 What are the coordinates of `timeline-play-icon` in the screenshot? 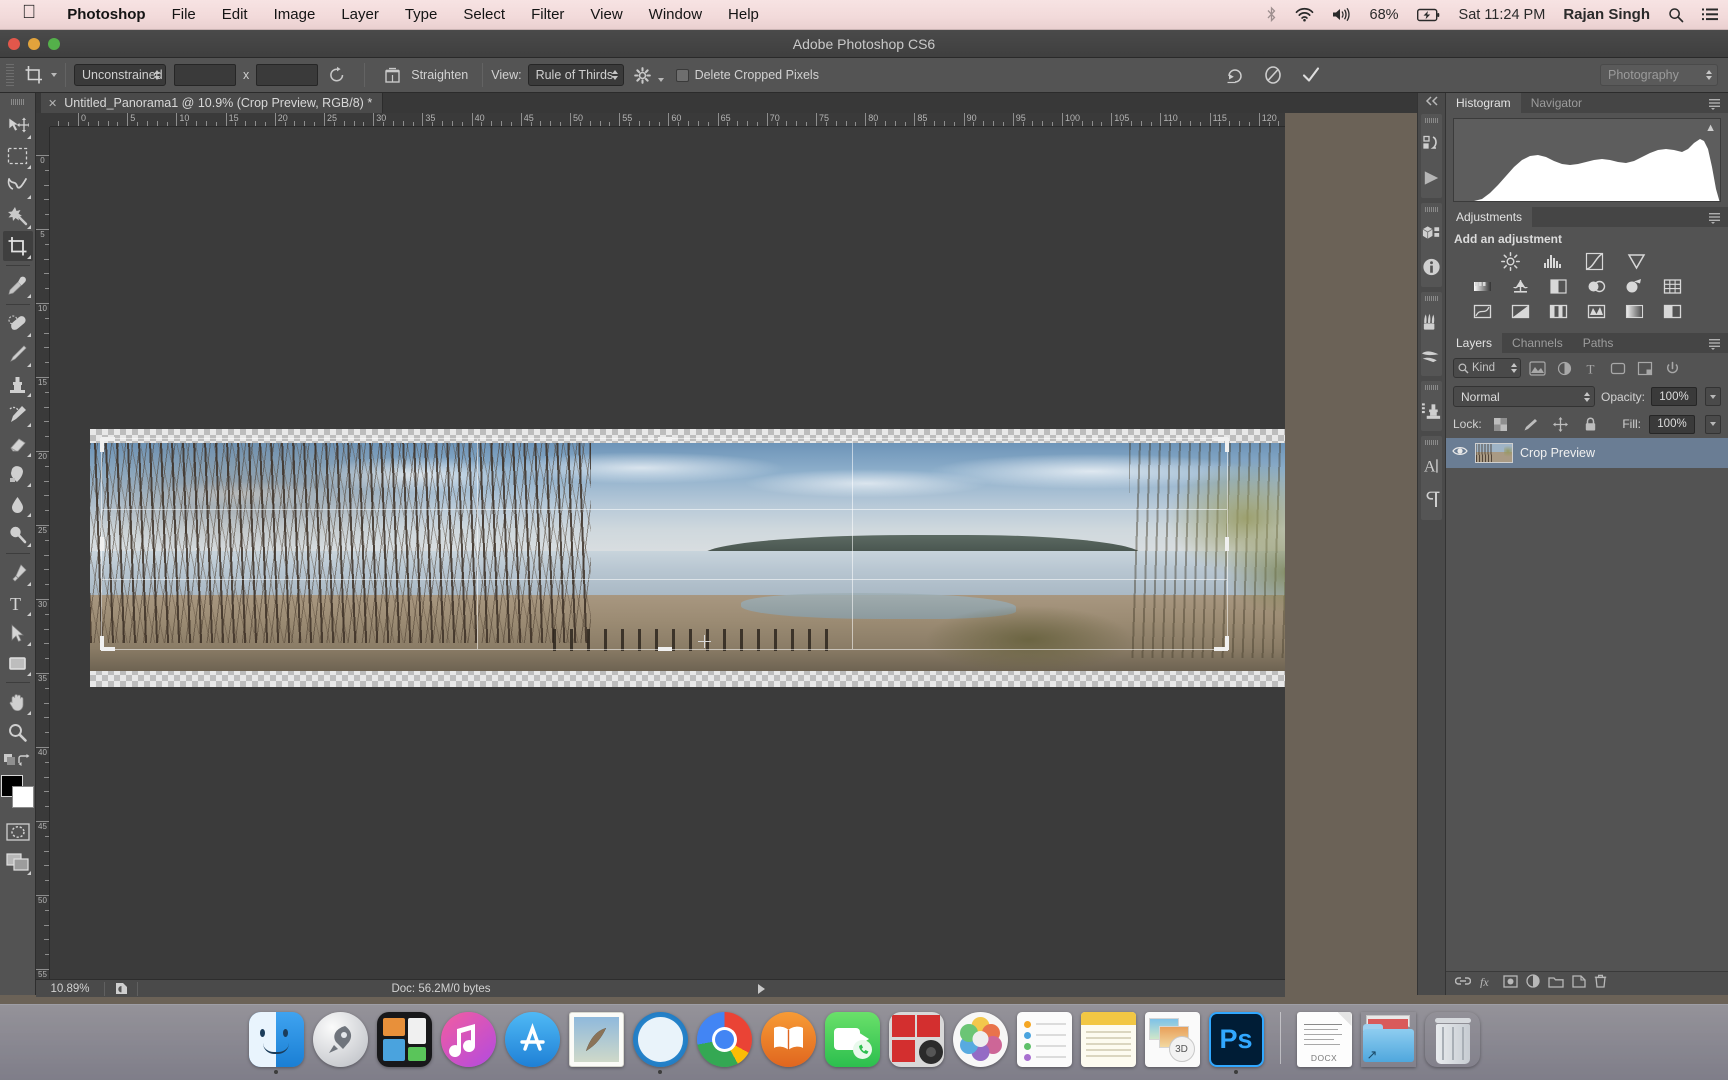 It's located at (1431, 178).